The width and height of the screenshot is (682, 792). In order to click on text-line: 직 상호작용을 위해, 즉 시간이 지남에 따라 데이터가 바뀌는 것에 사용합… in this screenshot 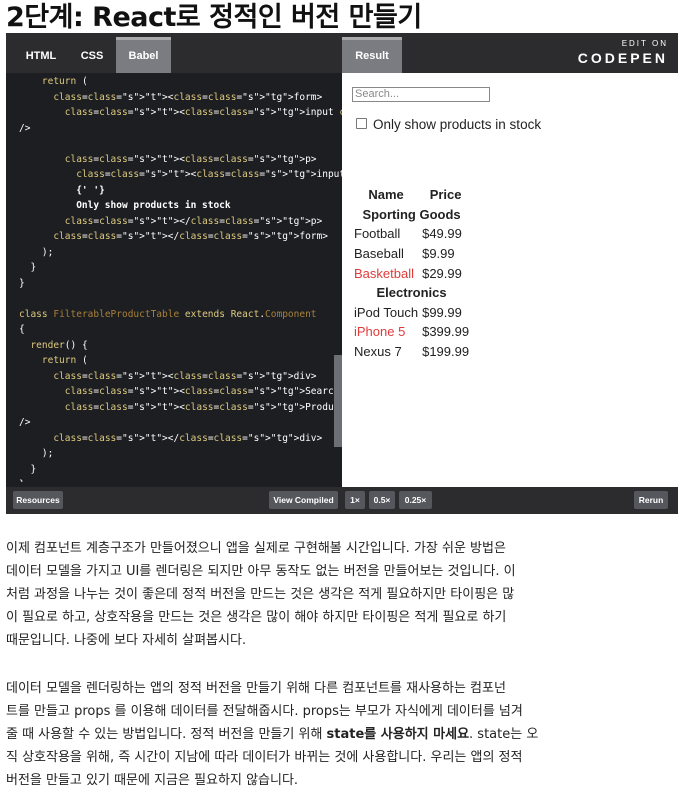, I will do `click(264, 757)`.